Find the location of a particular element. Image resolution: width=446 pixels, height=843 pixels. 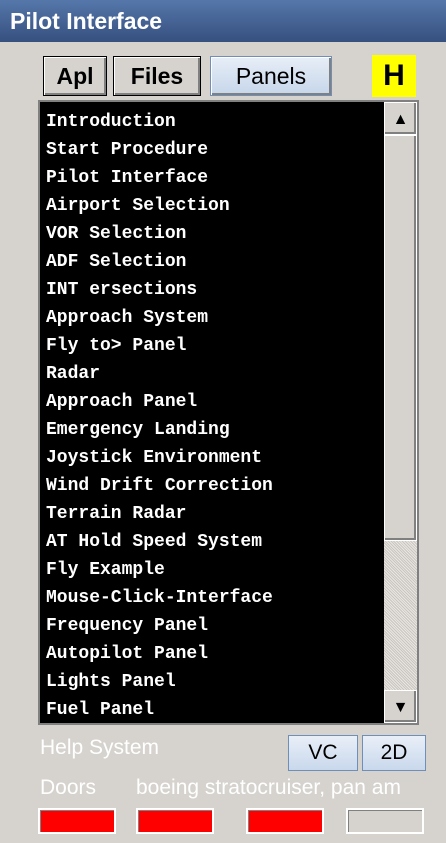

list-scrollbar: ▲ ▼ is located at coordinates (400, 412).